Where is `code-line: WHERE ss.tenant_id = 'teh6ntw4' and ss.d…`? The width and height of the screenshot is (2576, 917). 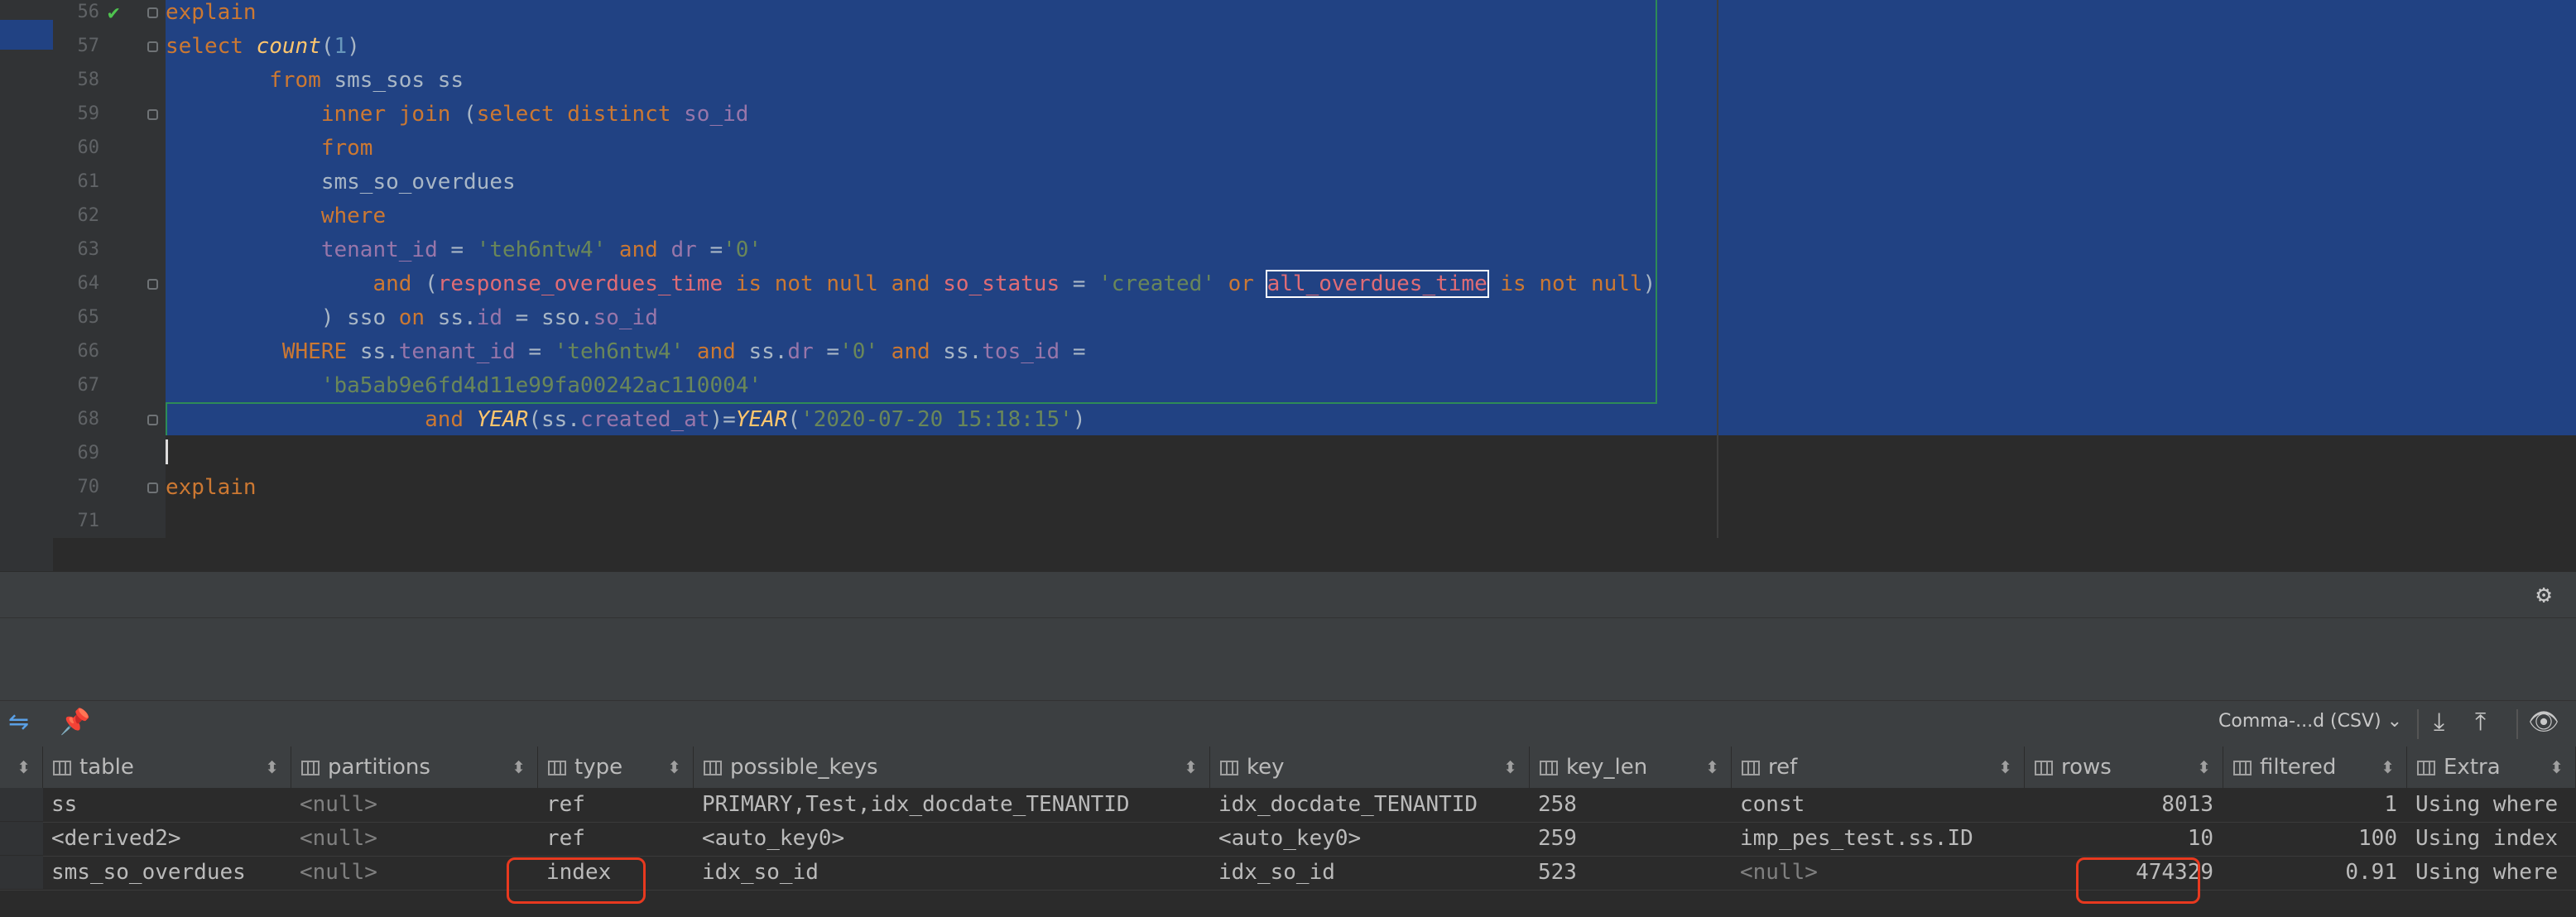
code-line: WHERE ss.tenant_id = 'teh6ntw4' and ss.d… is located at coordinates (1371, 351).